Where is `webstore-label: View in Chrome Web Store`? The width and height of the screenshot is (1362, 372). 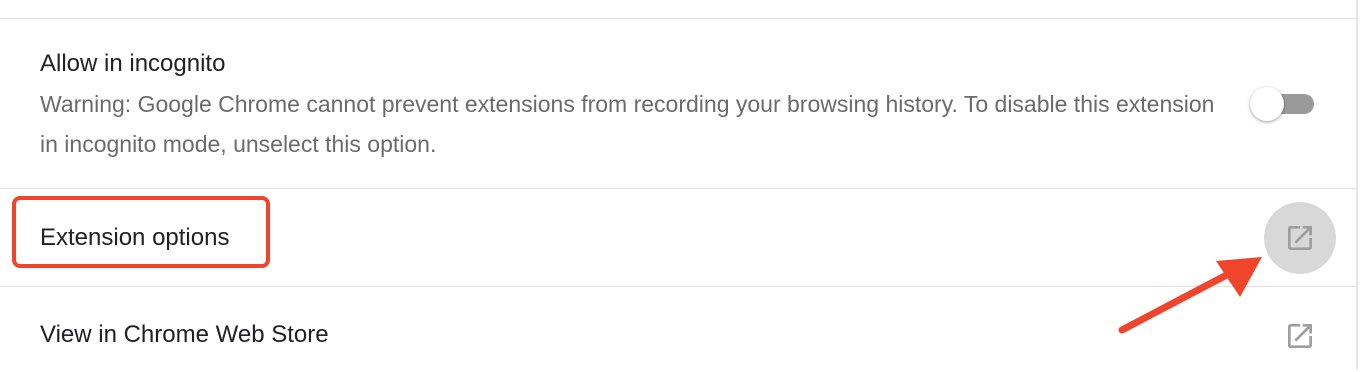 webstore-label: View in Chrome Web Store is located at coordinates (184, 334).